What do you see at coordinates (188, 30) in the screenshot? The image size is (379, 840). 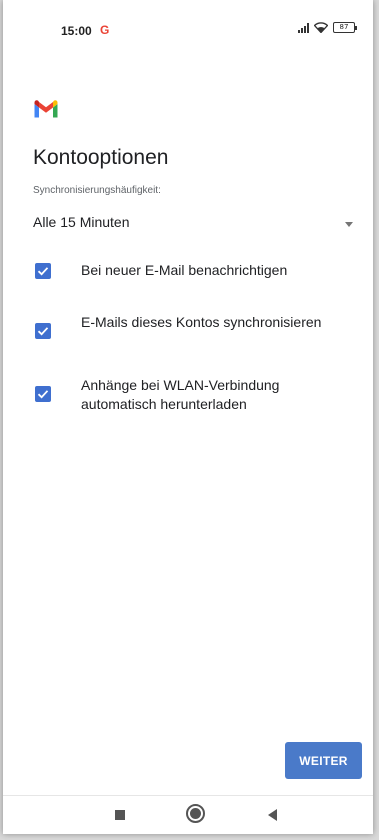 I see `status-bar: 15:00 G 87` at bounding box center [188, 30].